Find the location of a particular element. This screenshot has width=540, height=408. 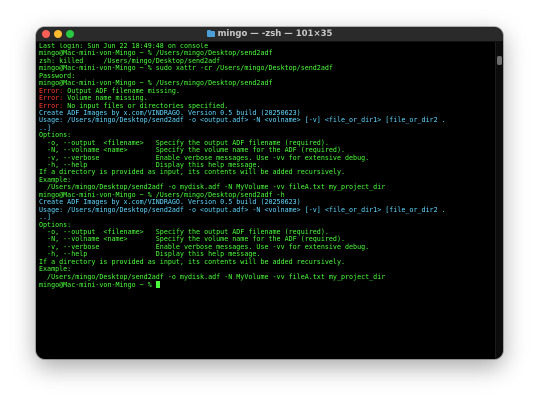

scroll-thumb is located at coordinates (499, 60).